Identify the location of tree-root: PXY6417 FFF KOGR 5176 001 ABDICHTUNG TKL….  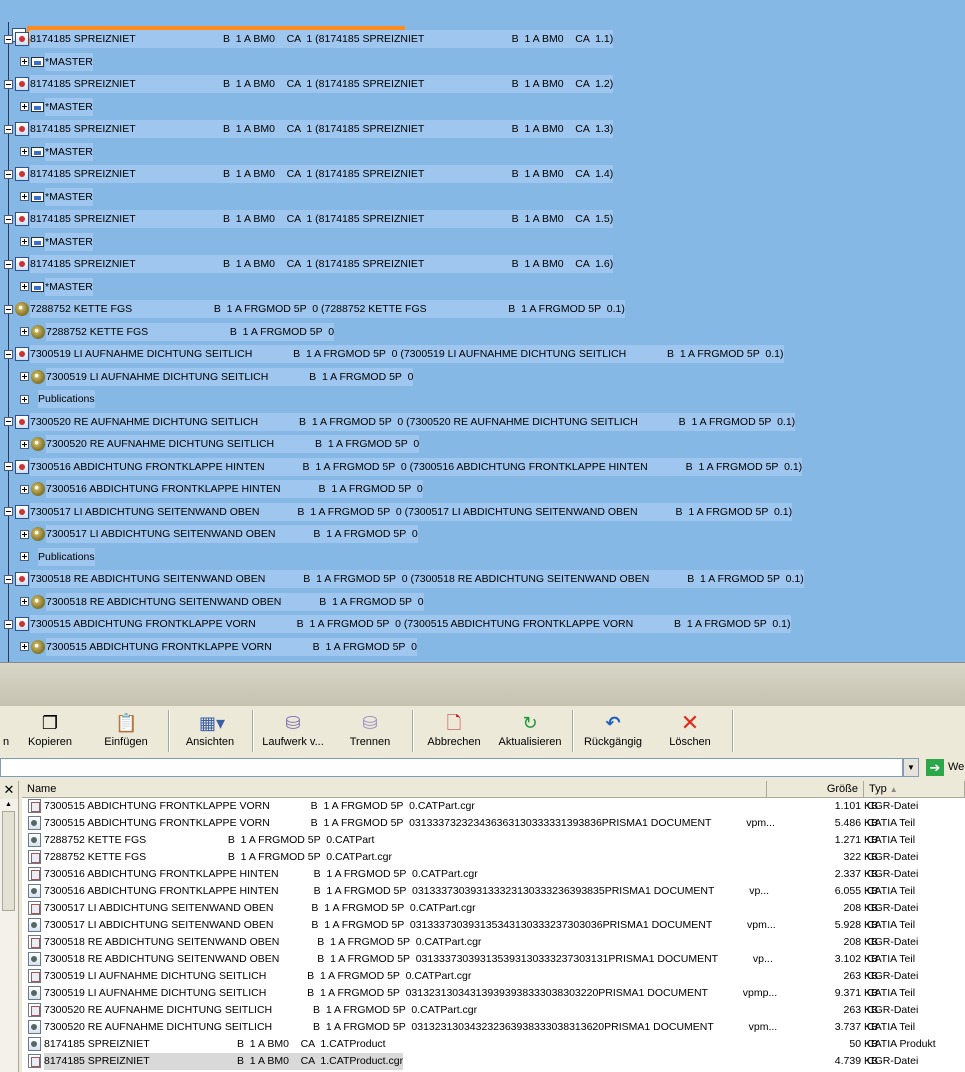
(203, 26).